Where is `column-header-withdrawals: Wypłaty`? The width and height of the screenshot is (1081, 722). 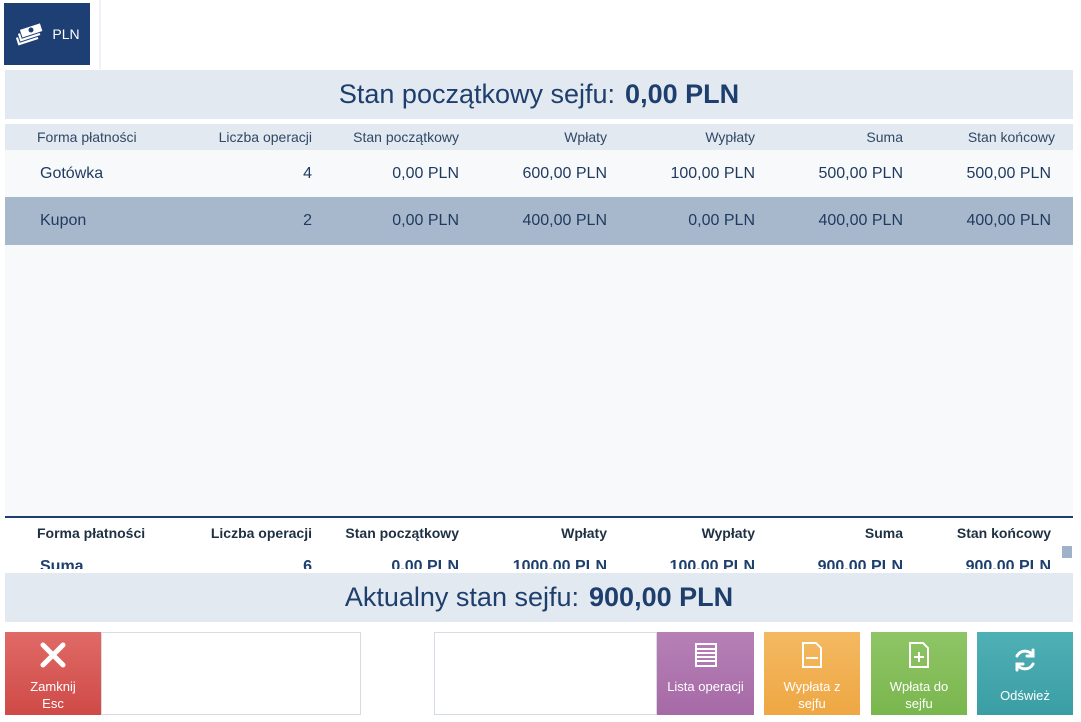 column-header-withdrawals: Wypłaty is located at coordinates (730, 137).